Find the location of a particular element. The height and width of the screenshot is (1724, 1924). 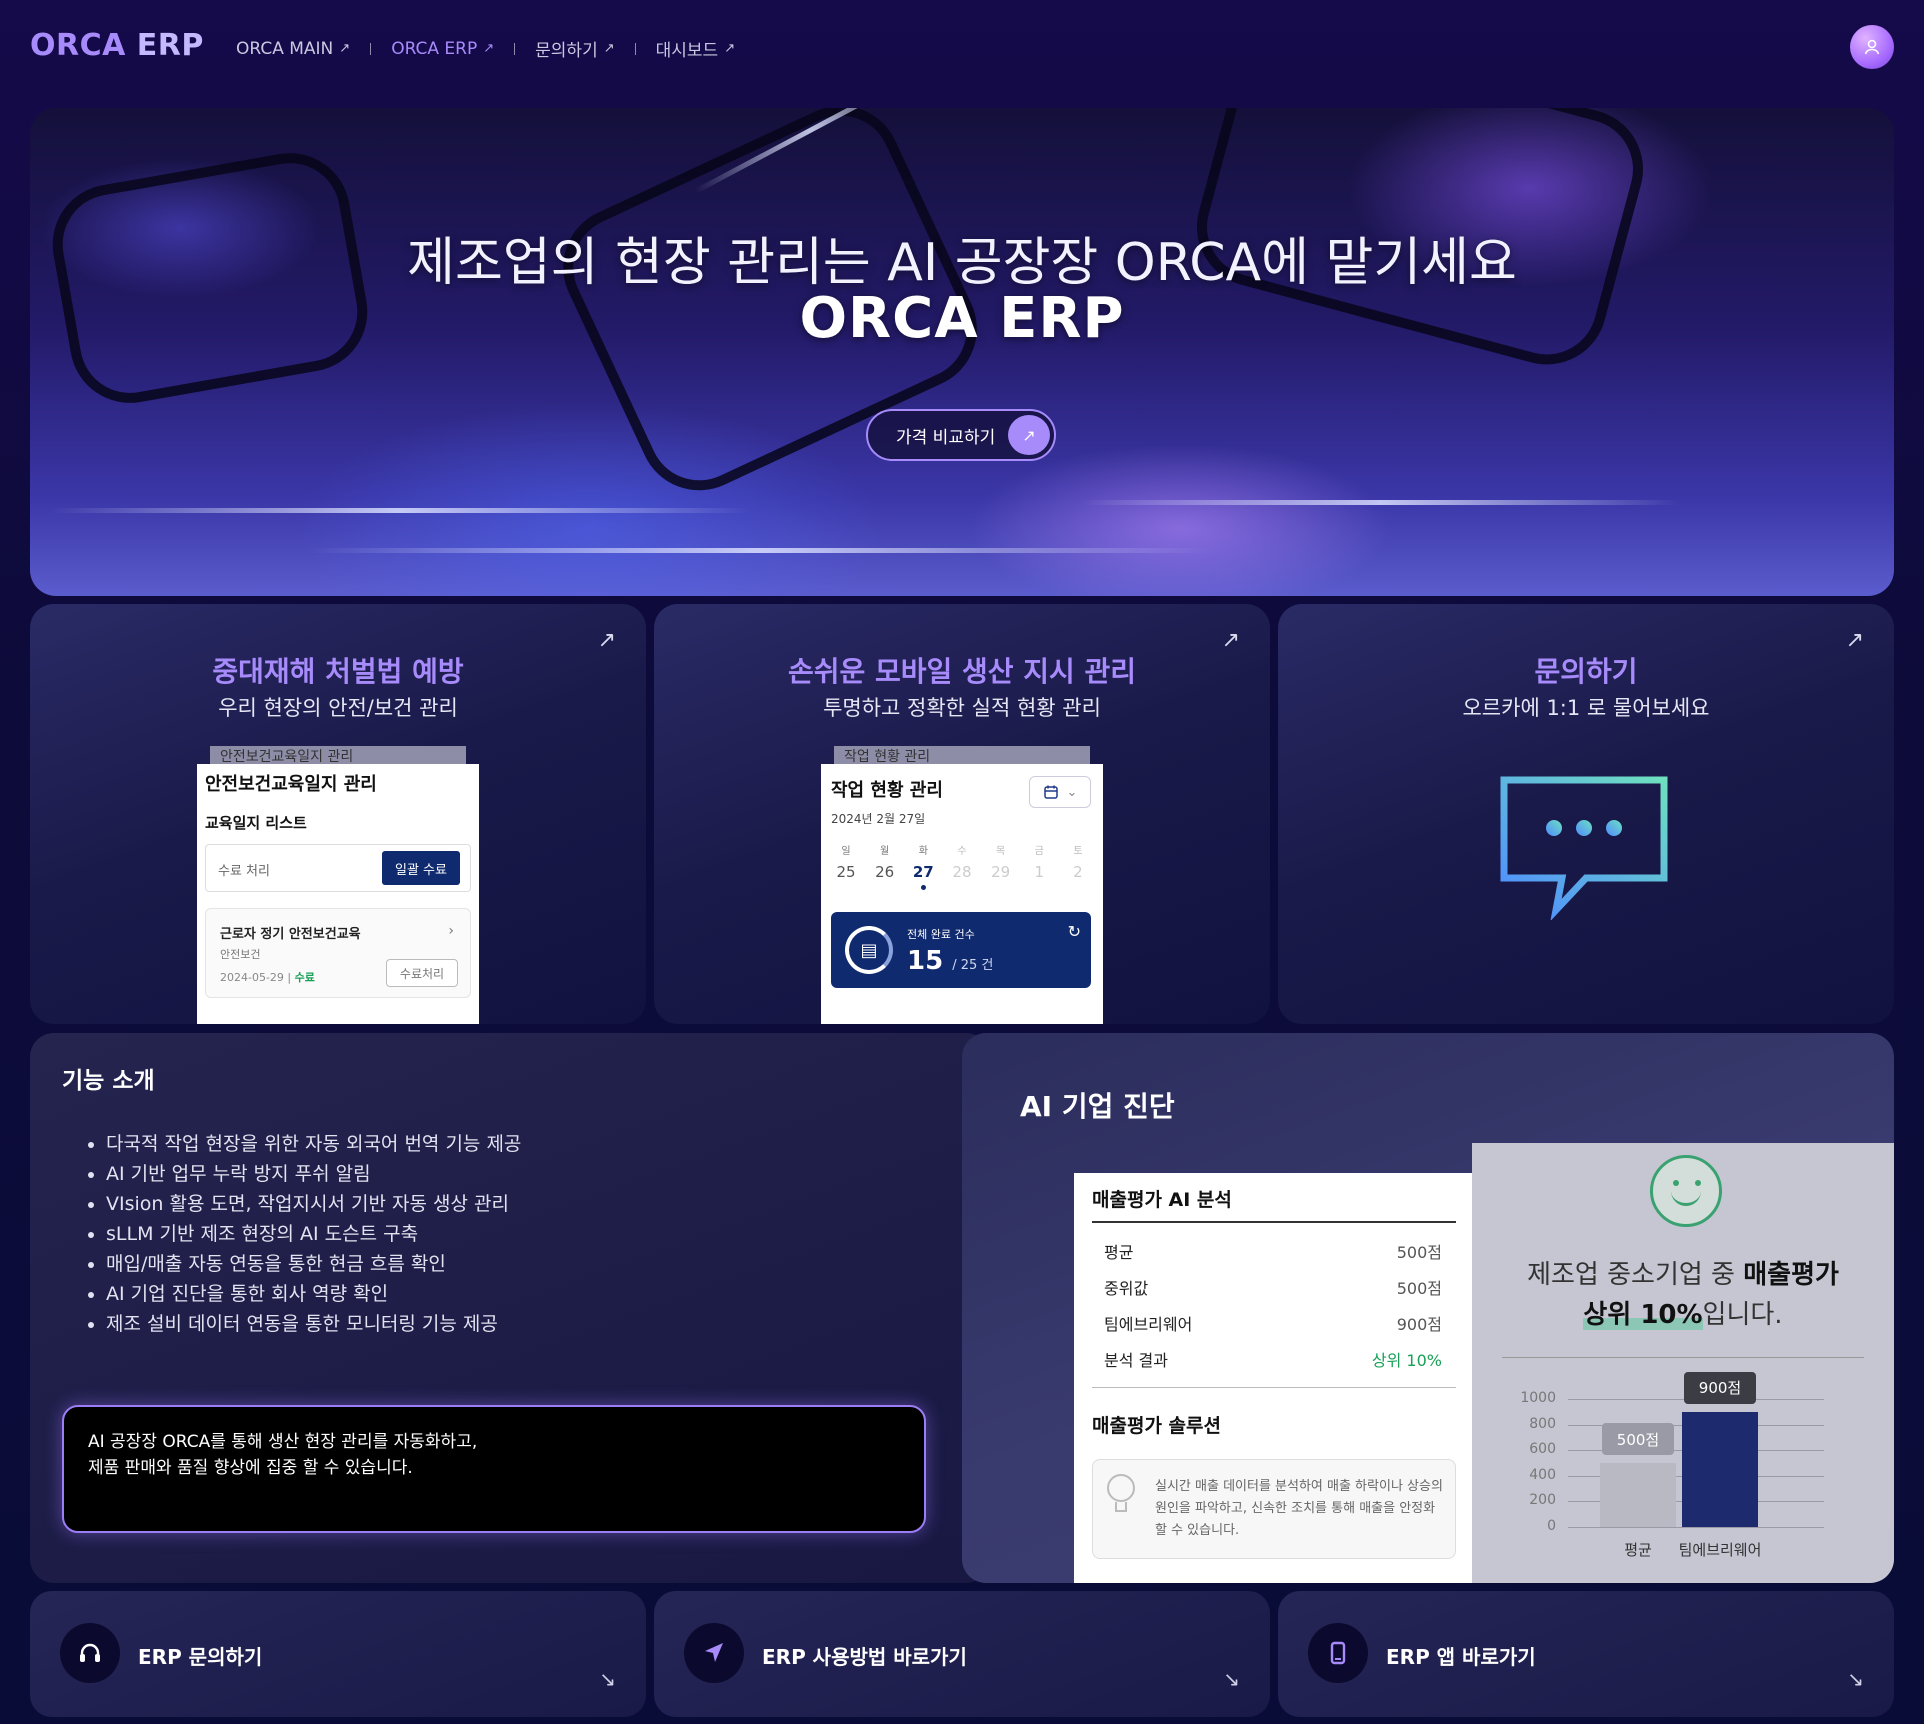

feature-item: 다국적 작업 현장을 위한 자동 외국어 번역 기능 제공 is located at coordinates (313, 1144).